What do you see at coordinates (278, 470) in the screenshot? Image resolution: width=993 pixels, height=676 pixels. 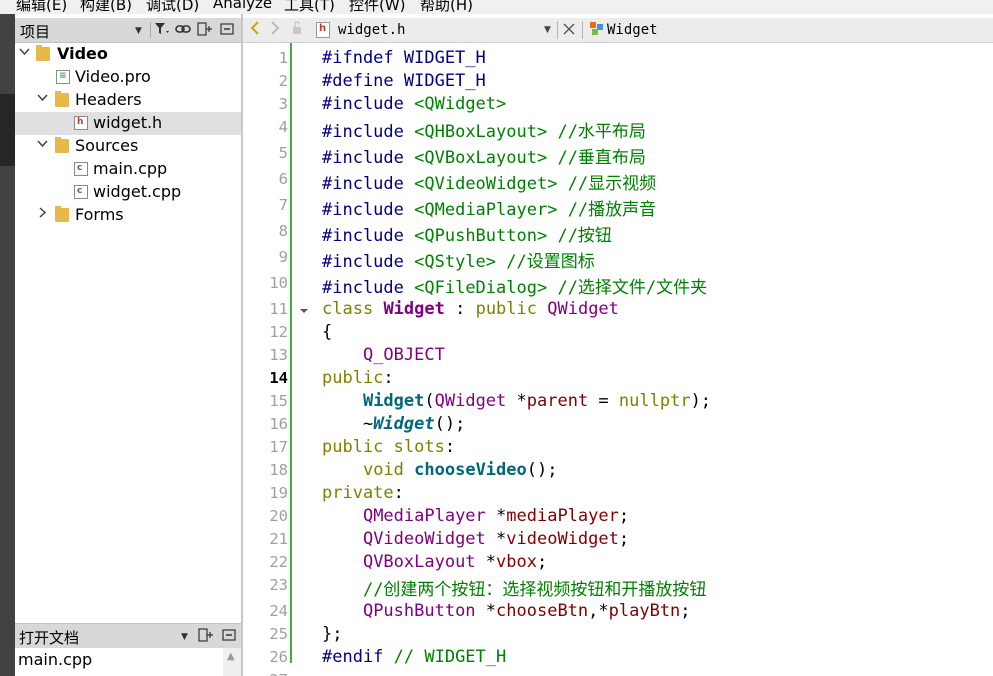 I see `line-number: 18` at bounding box center [278, 470].